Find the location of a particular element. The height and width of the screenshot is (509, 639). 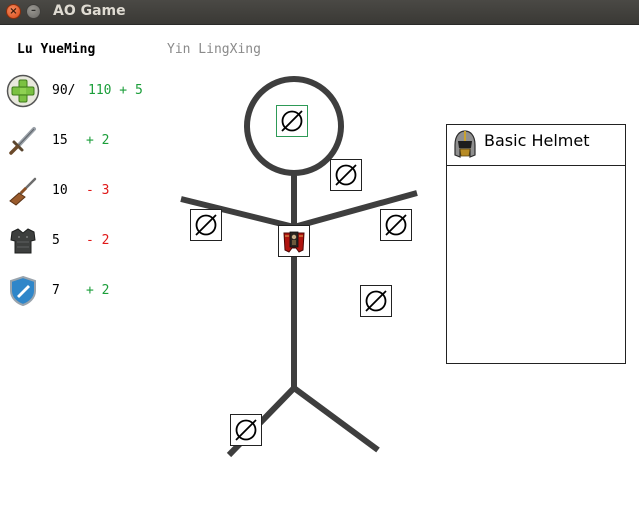

slot-right-hand is located at coordinates (206, 225).